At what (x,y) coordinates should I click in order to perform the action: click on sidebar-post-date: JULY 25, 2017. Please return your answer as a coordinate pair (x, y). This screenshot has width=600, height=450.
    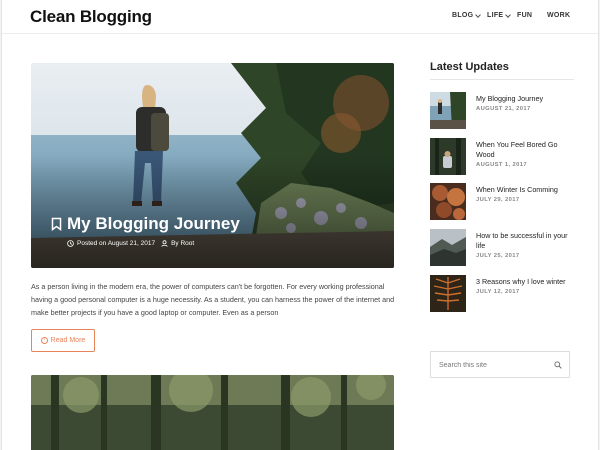
    Looking at the image, I should click on (498, 256).